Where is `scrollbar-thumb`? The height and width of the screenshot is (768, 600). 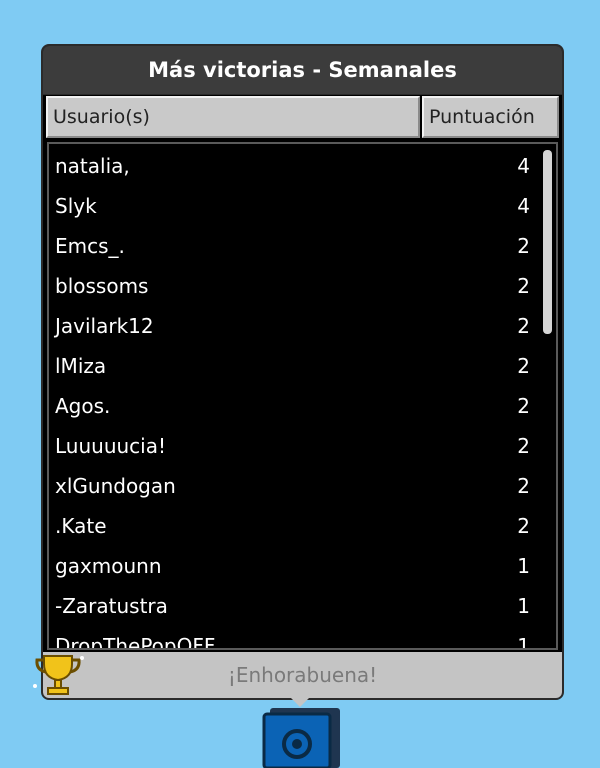
scrollbar-thumb is located at coordinates (547, 242).